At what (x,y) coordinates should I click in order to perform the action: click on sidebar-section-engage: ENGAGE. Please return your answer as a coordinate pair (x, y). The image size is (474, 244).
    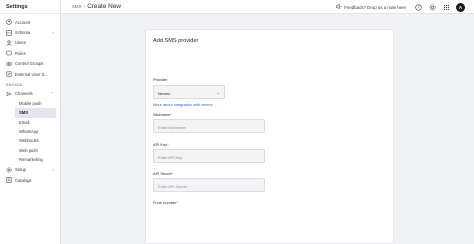
    Looking at the image, I should click on (14, 85).